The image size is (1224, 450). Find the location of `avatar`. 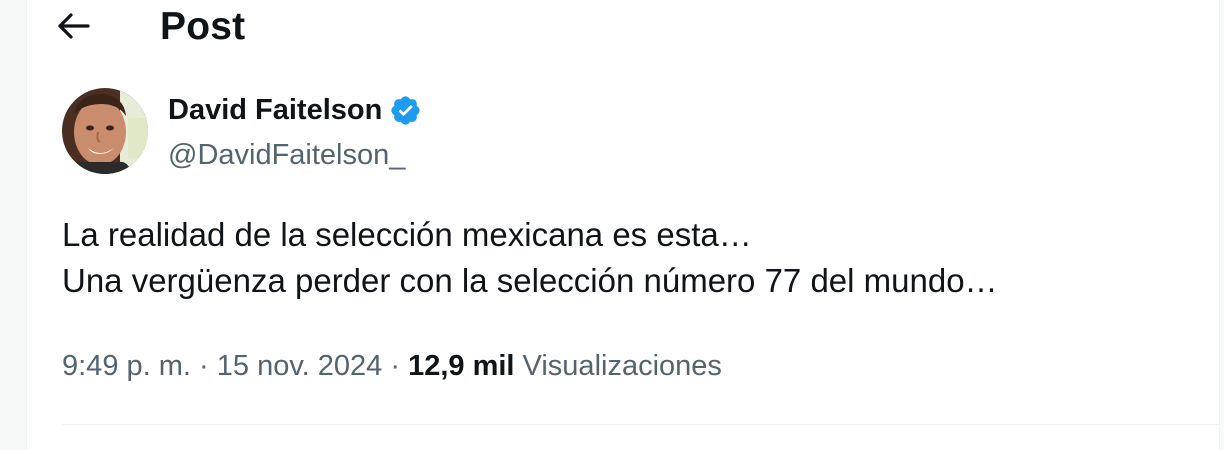

avatar is located at coordinates (105, 131).